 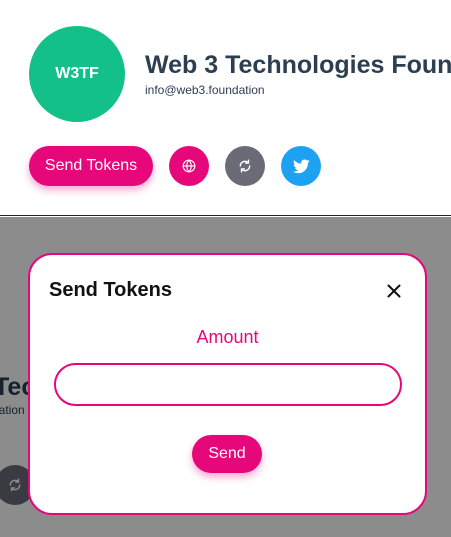 I want to click on globe-icon, so click(x=189, y=166).